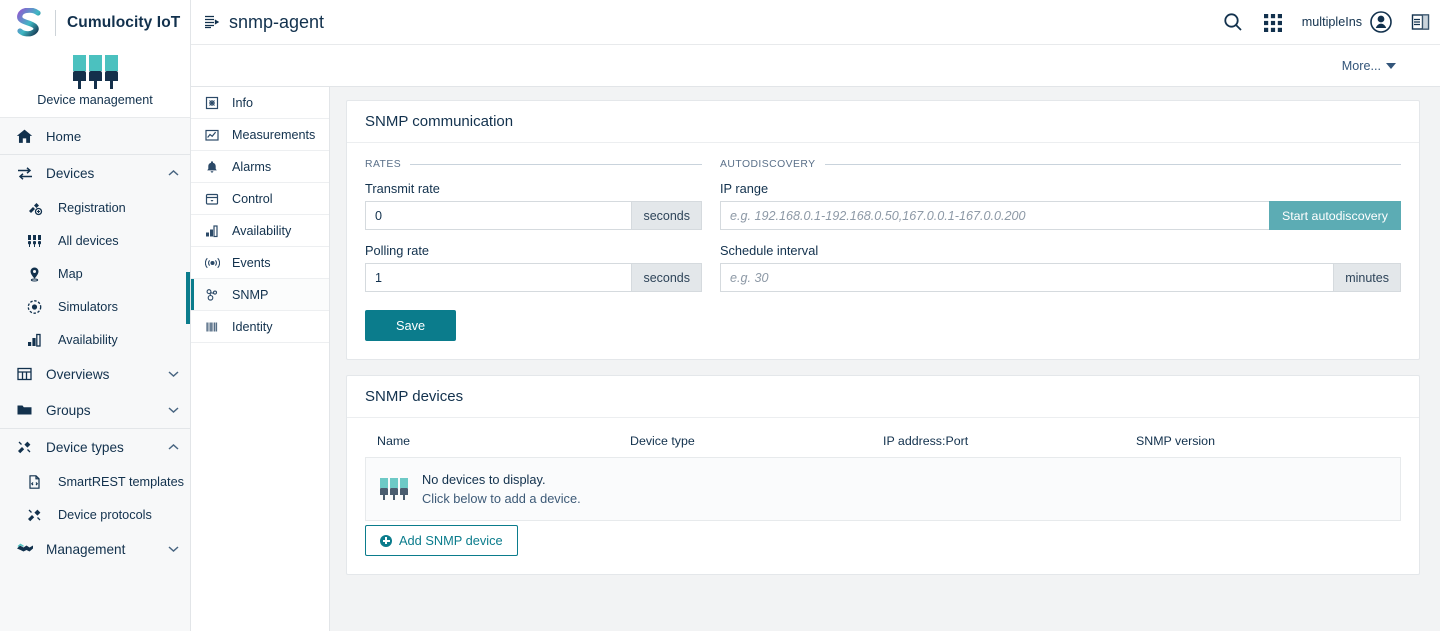 Image resolution: width=1440 pixels, height=631 pixels. I want to click on autodiscovery-legend: AUTODISCOVERY, so click(1060, 164).